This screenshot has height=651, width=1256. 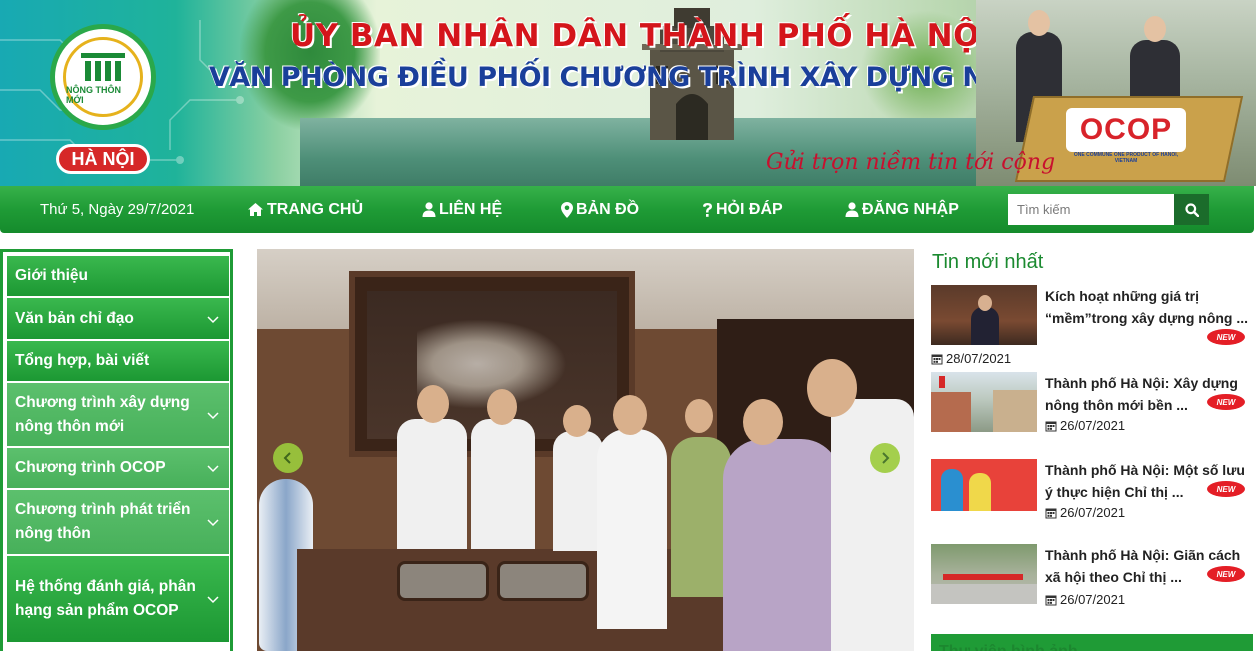 I want to click on site-logo: NÔNG THÔN MỚI HÀ NỘI, so click(x=103, y=99).